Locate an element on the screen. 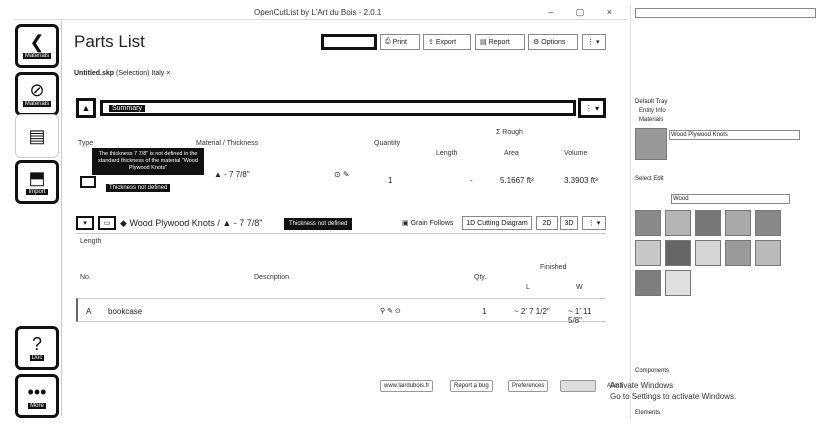  nav-doc-button: ? Doc is located at coordinates (37, 348).